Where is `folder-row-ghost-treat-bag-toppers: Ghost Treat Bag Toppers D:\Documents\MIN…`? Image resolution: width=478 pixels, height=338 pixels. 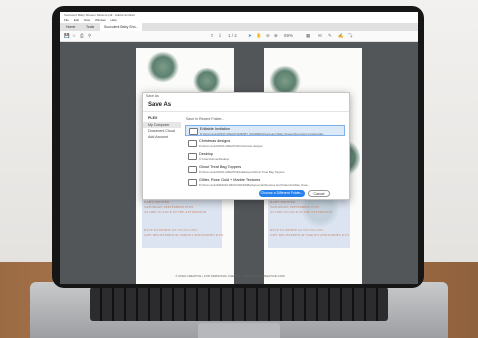
folder-row-ghost-treat-bag-toppers: Ghost Treat Bag Toppers D:\Documents\MIN… is located at coordinates (265, 169).